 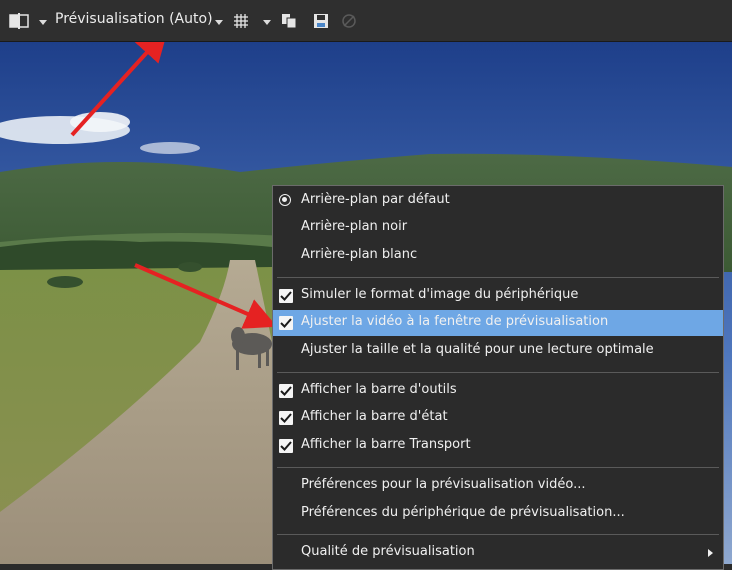 What do you see at coordinates (366, 21) in the screenshot?
I see `preview-toolbar: Prévisualisation (Auto)` at bounding box center [366, 21].